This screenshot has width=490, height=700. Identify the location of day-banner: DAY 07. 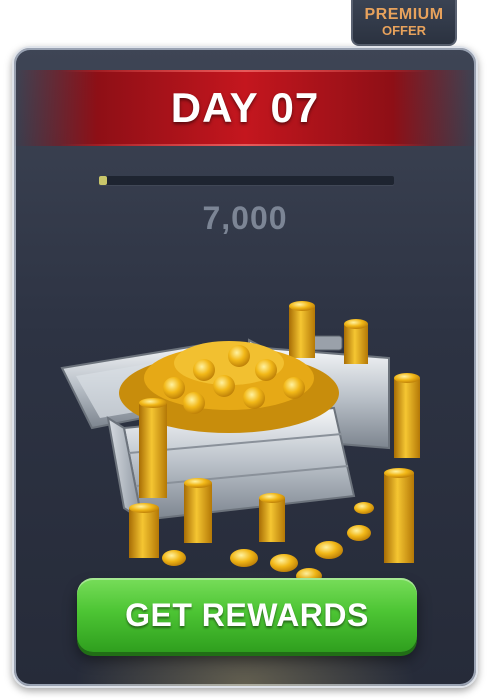
(245, 108).